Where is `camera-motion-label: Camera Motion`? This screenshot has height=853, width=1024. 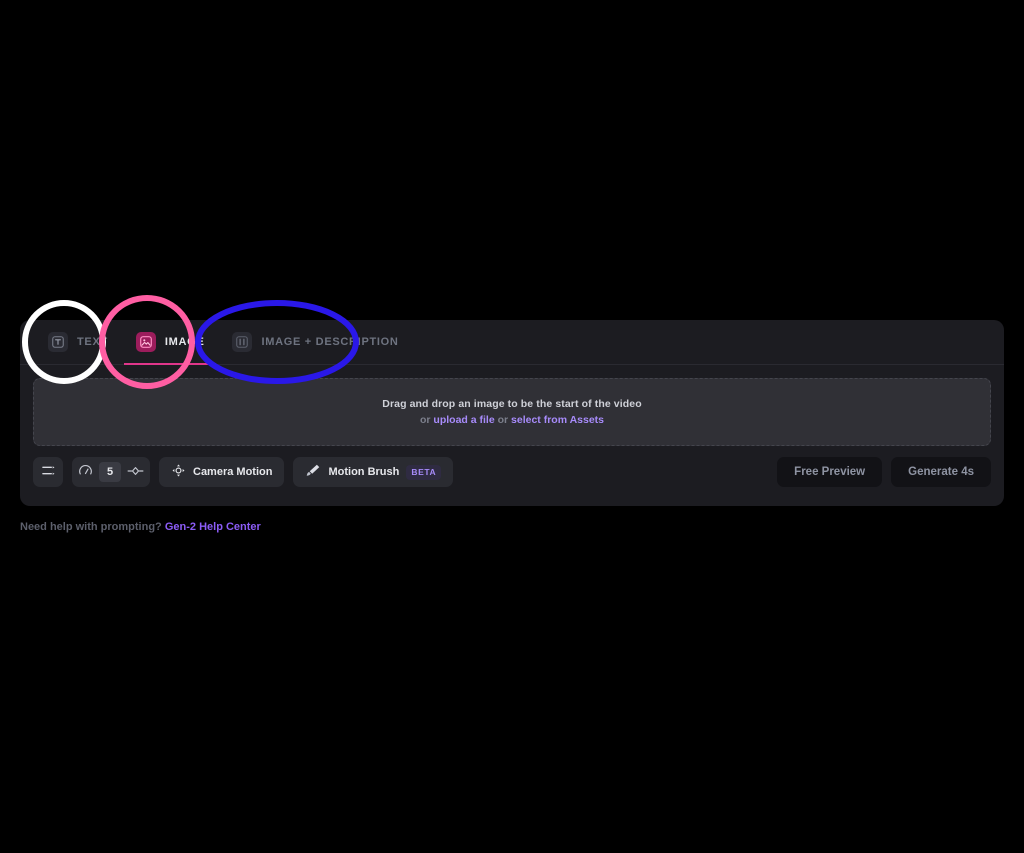
camera-motion-label: Camera Motion is located at coordinates (233, 472).